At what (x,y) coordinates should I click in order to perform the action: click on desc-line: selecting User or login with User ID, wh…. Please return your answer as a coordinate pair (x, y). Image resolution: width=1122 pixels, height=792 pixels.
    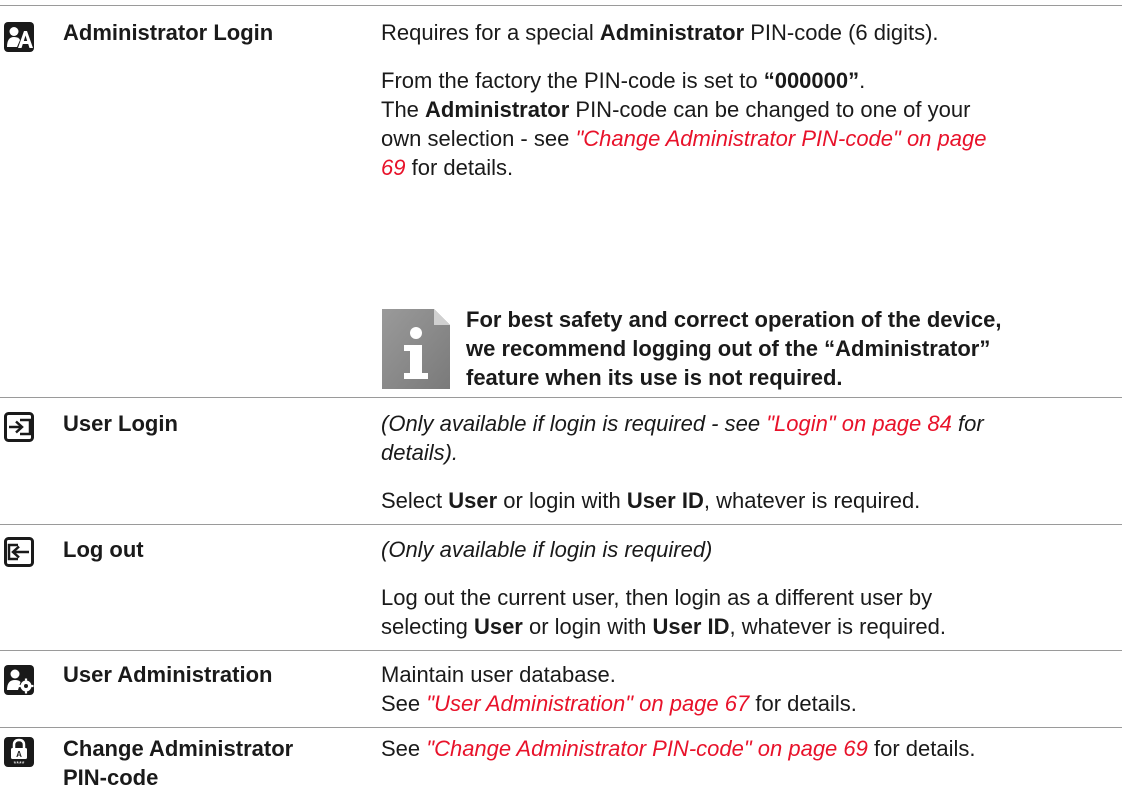
    Looking at the image, I should click on (663, 626).